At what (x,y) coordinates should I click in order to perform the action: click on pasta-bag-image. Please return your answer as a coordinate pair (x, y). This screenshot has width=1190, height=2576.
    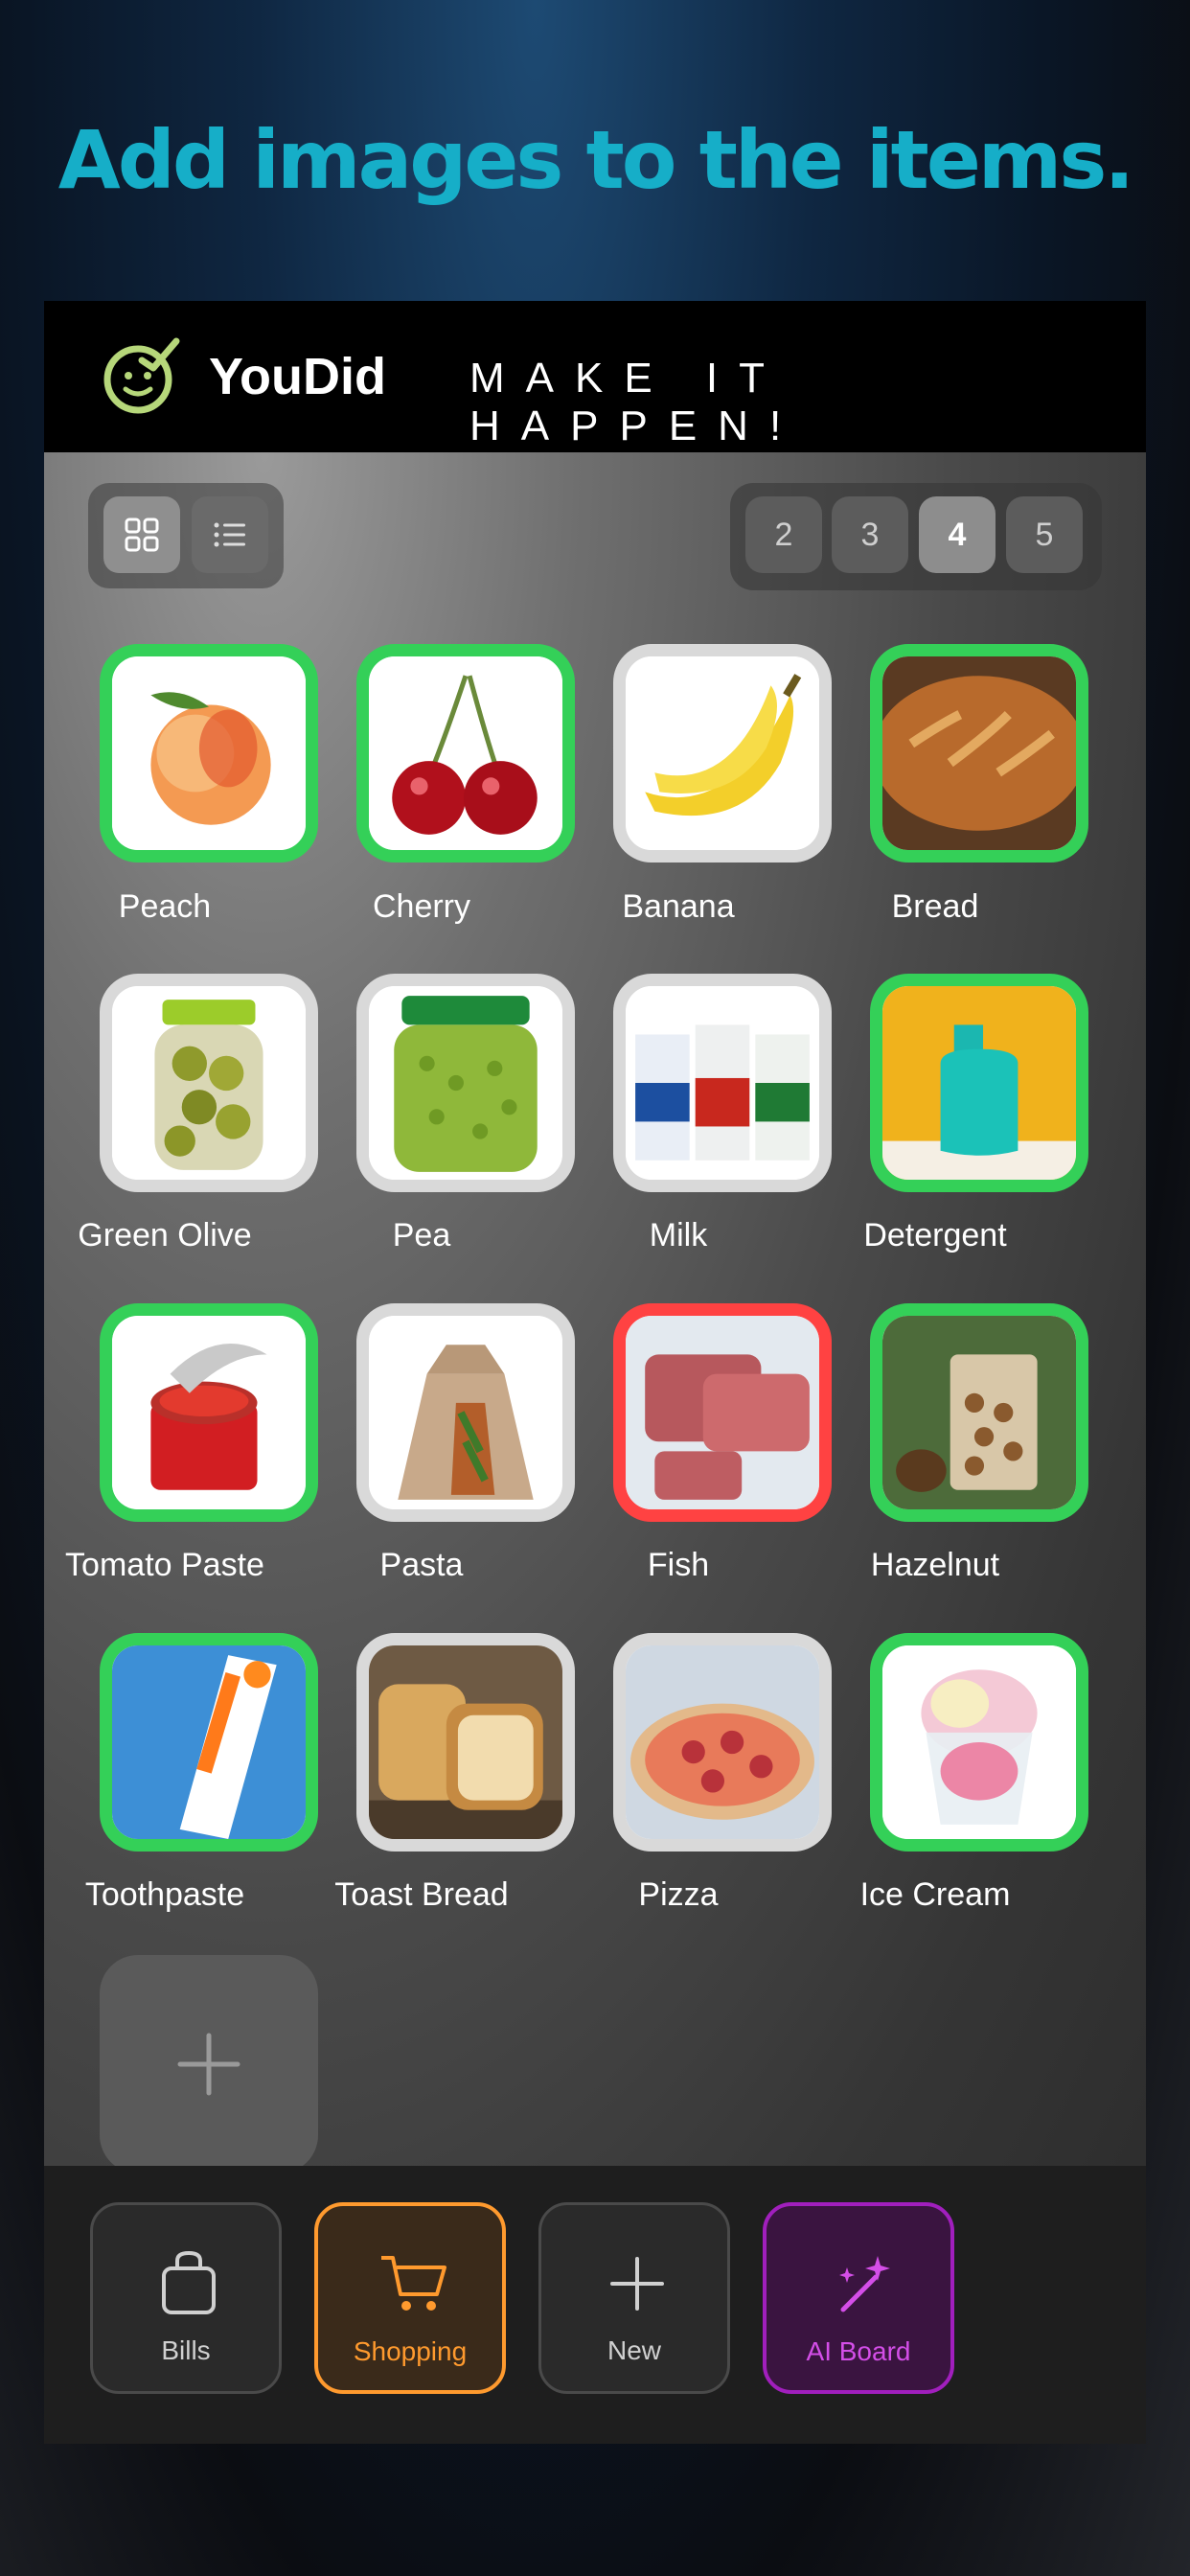
    Looking at the image, I should click on (466, 1412).